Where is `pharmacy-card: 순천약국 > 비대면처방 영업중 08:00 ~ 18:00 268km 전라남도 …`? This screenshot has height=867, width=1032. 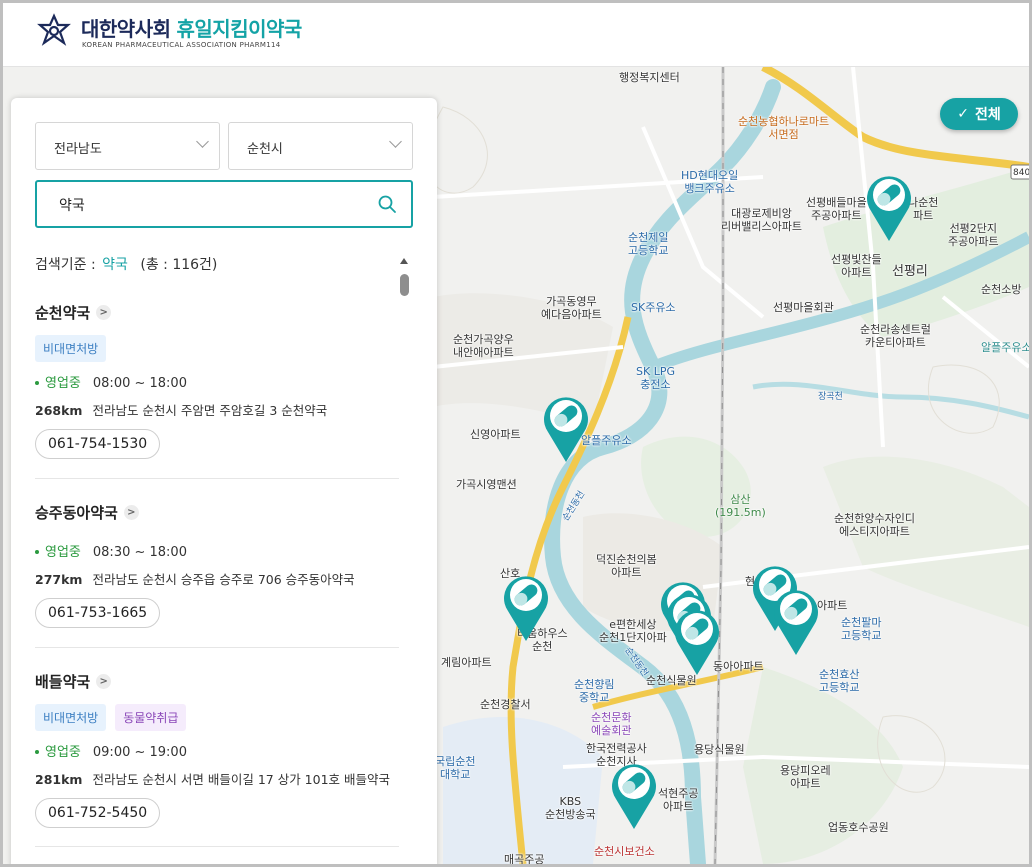
pharmacy-card: 순천약국 > 비대면처방 영업중 08:00 ~ 18:00 268km 전라남도 … is located at coordinates (217, 380).